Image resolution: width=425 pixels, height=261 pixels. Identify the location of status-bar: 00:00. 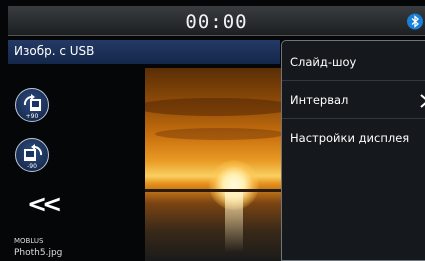
(216, 21).